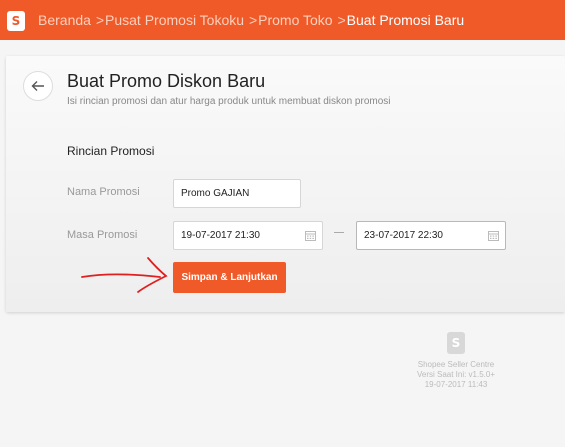  I want to click on date-range-separator, so click(339, 232).